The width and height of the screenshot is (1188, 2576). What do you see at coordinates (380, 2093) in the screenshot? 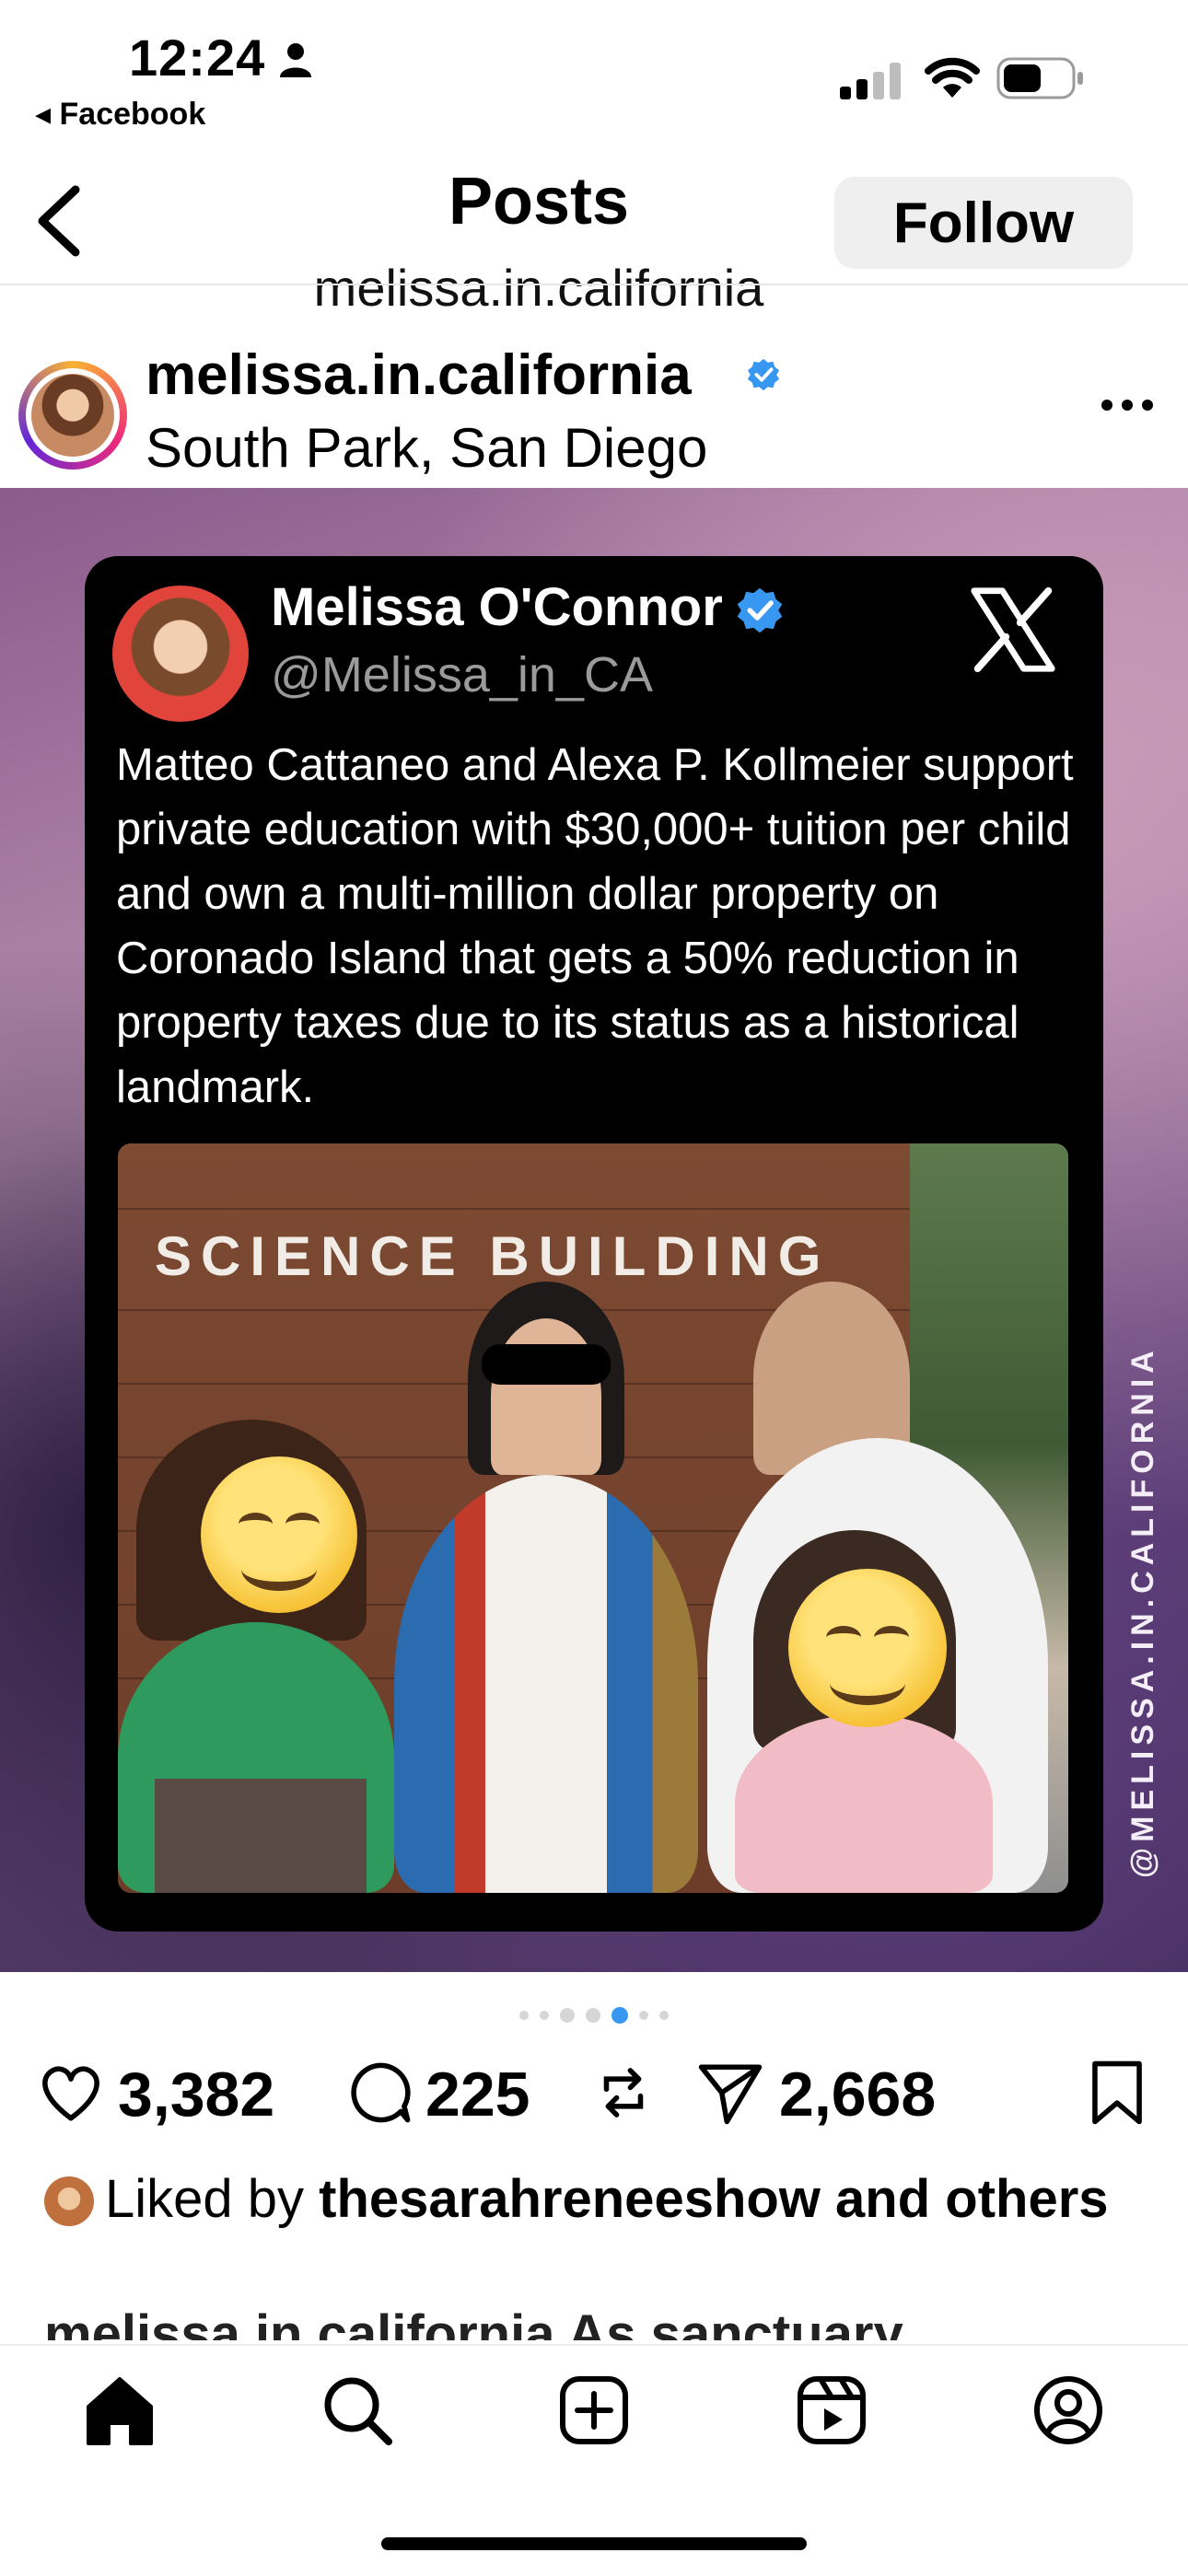
I see `comment-icon` at bounding box center [380, 2093].